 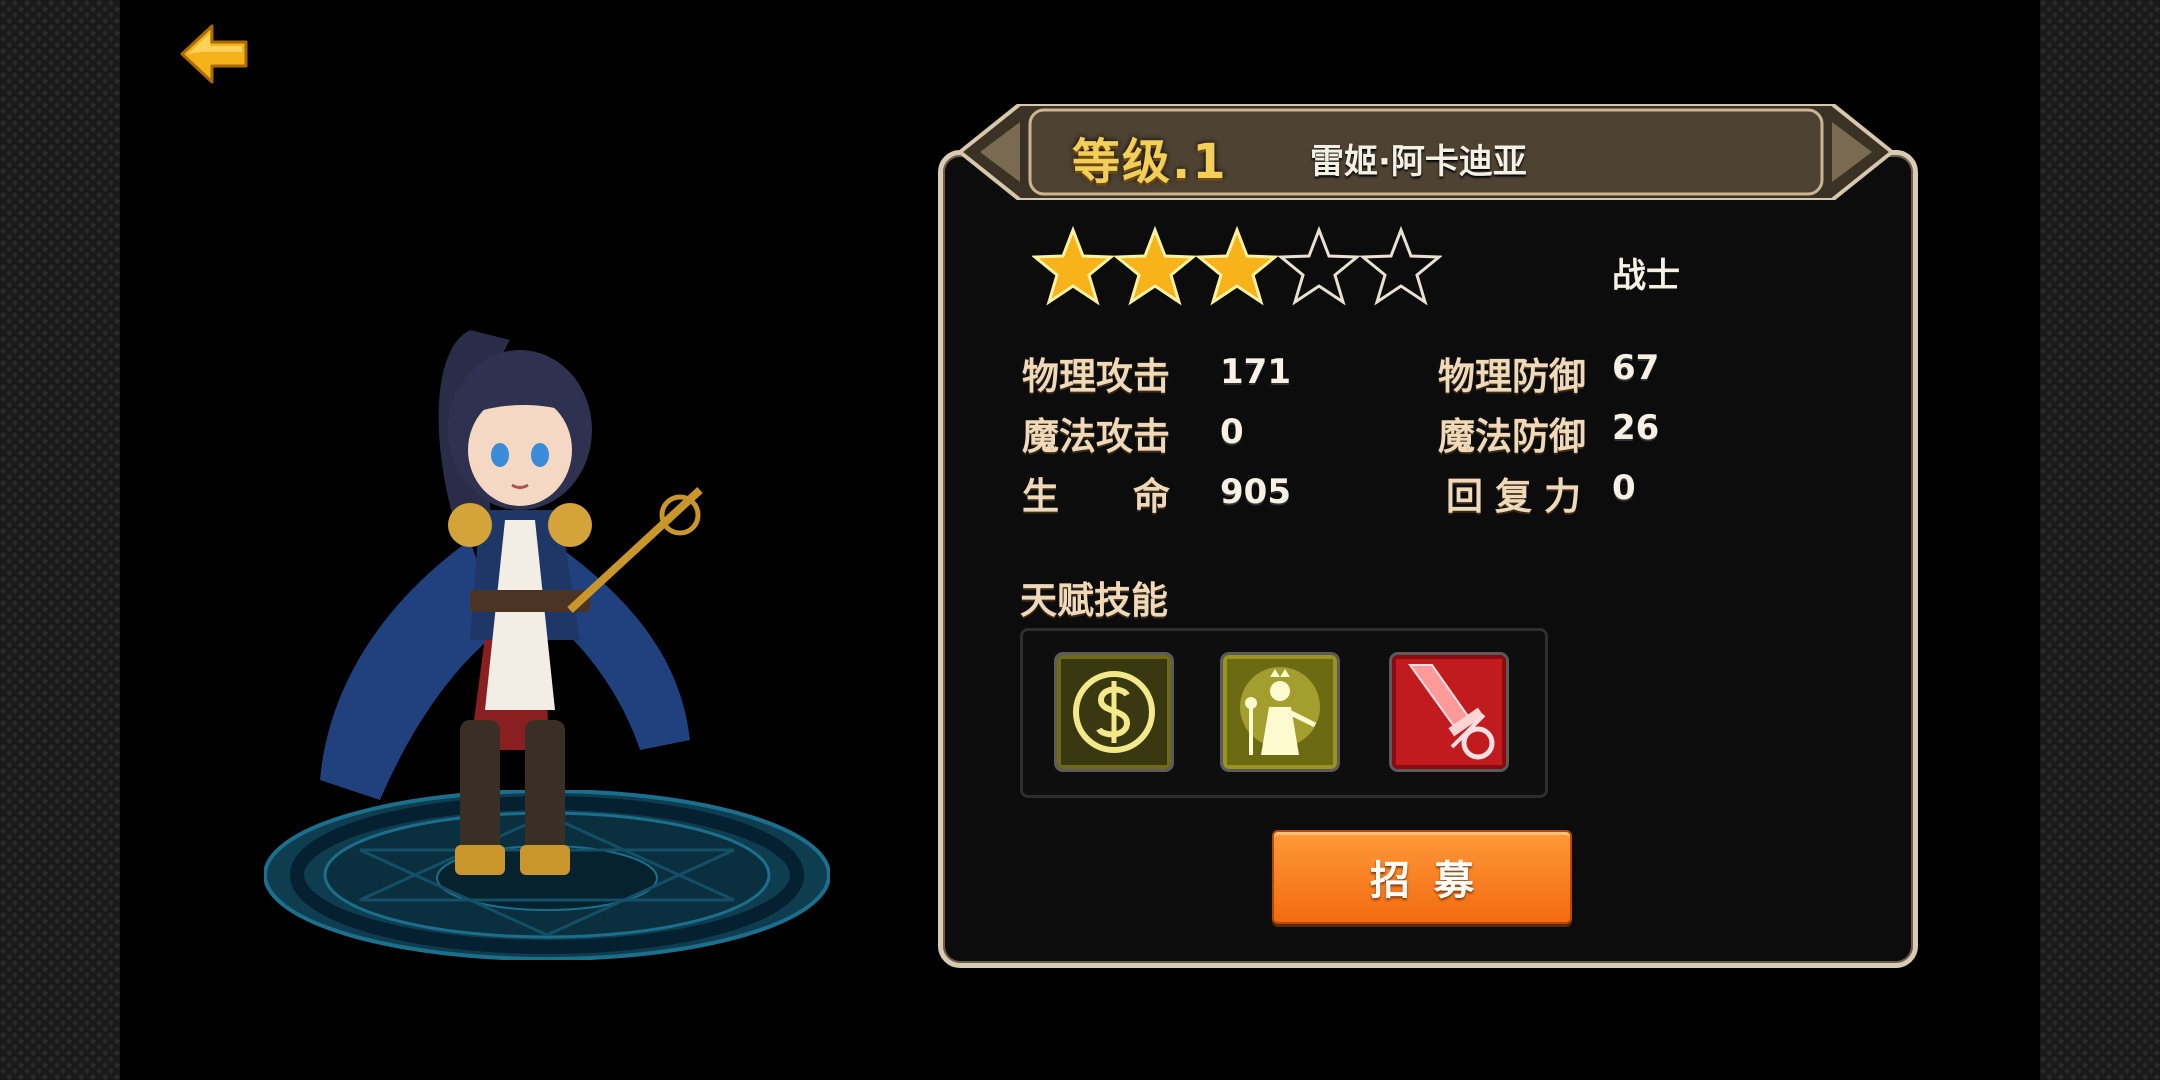 What do you see at coordinates (1512, 436) in the screenshot?
I see `magic-defense-label: 魔法防御` at bounding box center [1512, 436].